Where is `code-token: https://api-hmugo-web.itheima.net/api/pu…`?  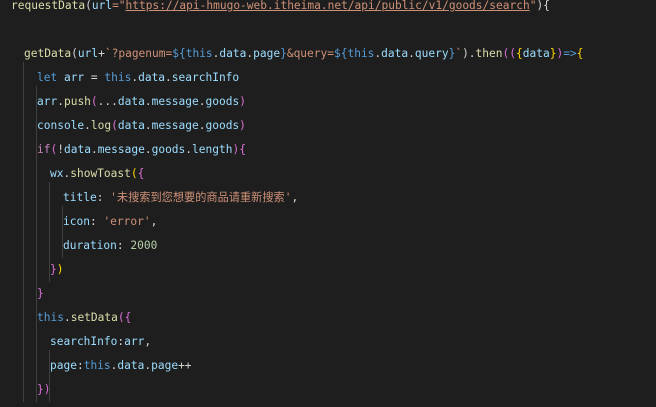
code-token: https://api-hmugo-web.itheima.net/api/pu… is located at coordinates (327, 6).